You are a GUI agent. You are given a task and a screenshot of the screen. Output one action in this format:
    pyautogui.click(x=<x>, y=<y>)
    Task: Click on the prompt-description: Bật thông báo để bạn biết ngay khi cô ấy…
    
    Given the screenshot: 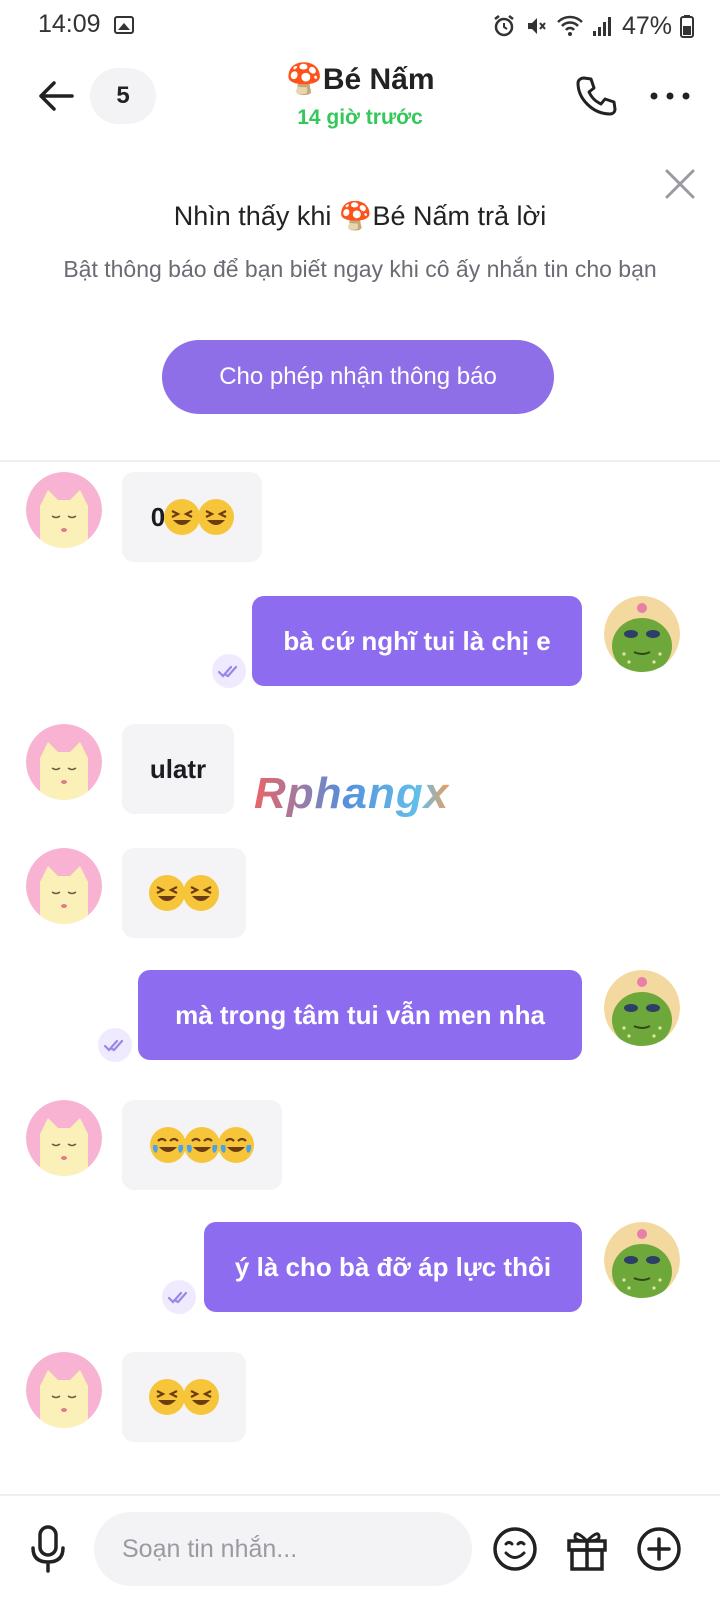 What is the action you would take?
    pyautogui.click(x=360, y=269)
    